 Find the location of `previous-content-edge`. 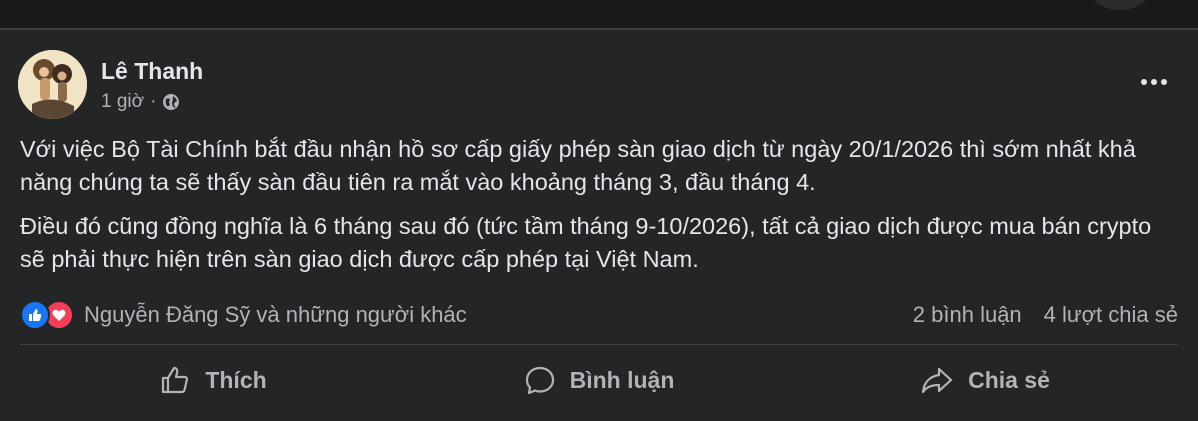

previous-content-edge is located at coordinates (599, 15).